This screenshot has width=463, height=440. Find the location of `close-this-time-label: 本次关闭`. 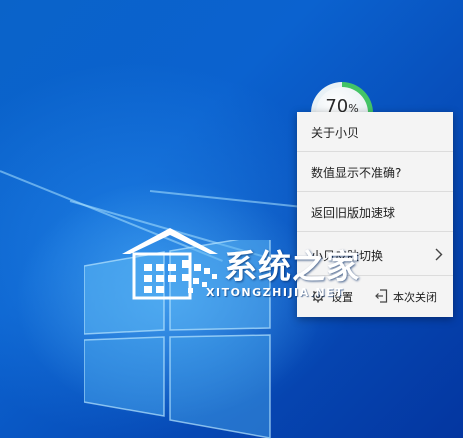

close-this-time-label: 本次关闭 is located at coordinates (415, 297).